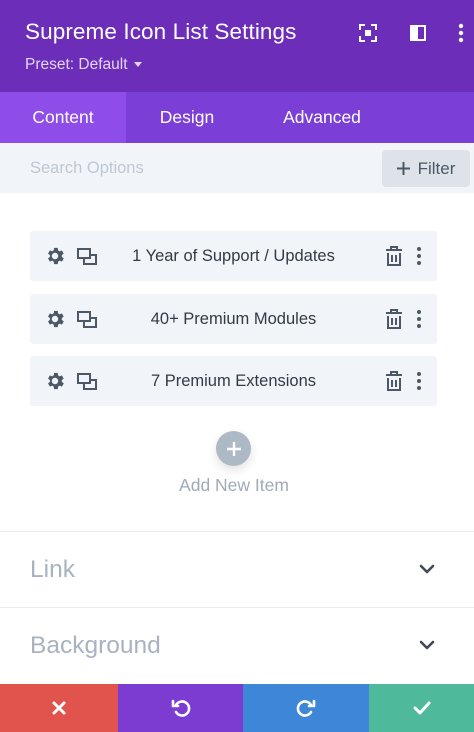  Describe the element at coordinates (76, 64) in the screenshot. I see `preset-label: Preset: Default` at that location.